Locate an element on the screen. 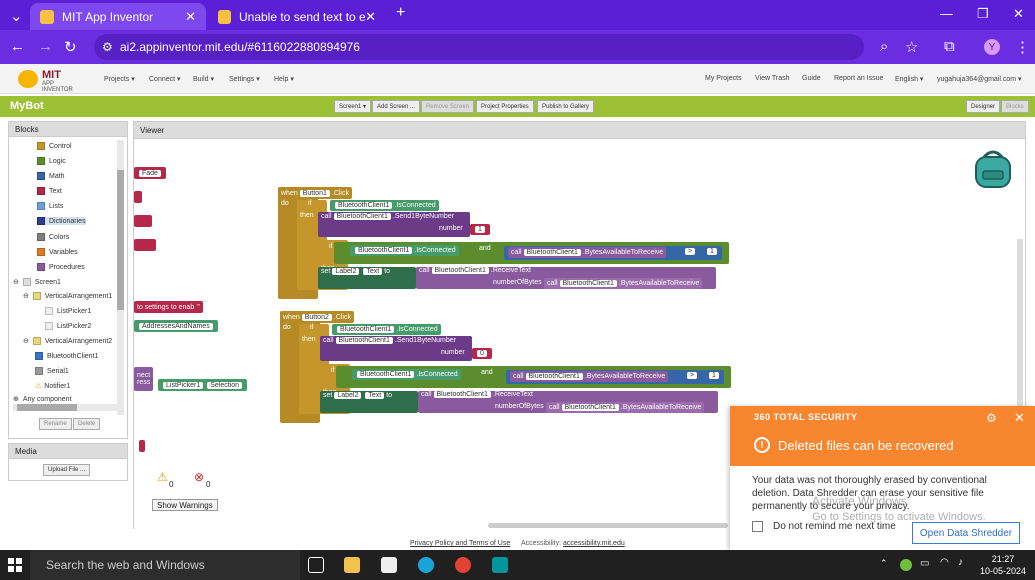  rename-button: Rename is located at coordinates (55, 424).